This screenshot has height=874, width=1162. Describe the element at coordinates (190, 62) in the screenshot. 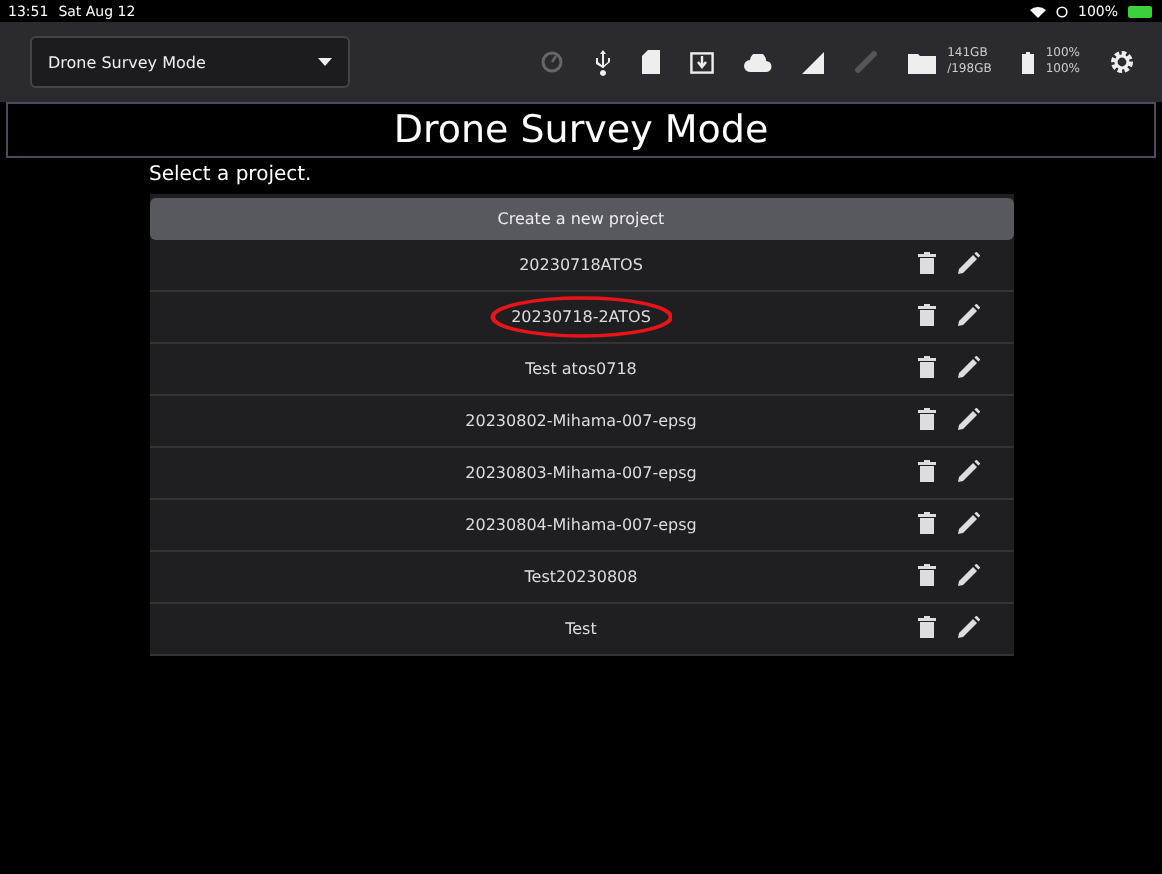

I see `mode-dropdown: Drone Survey Mode` at that location.